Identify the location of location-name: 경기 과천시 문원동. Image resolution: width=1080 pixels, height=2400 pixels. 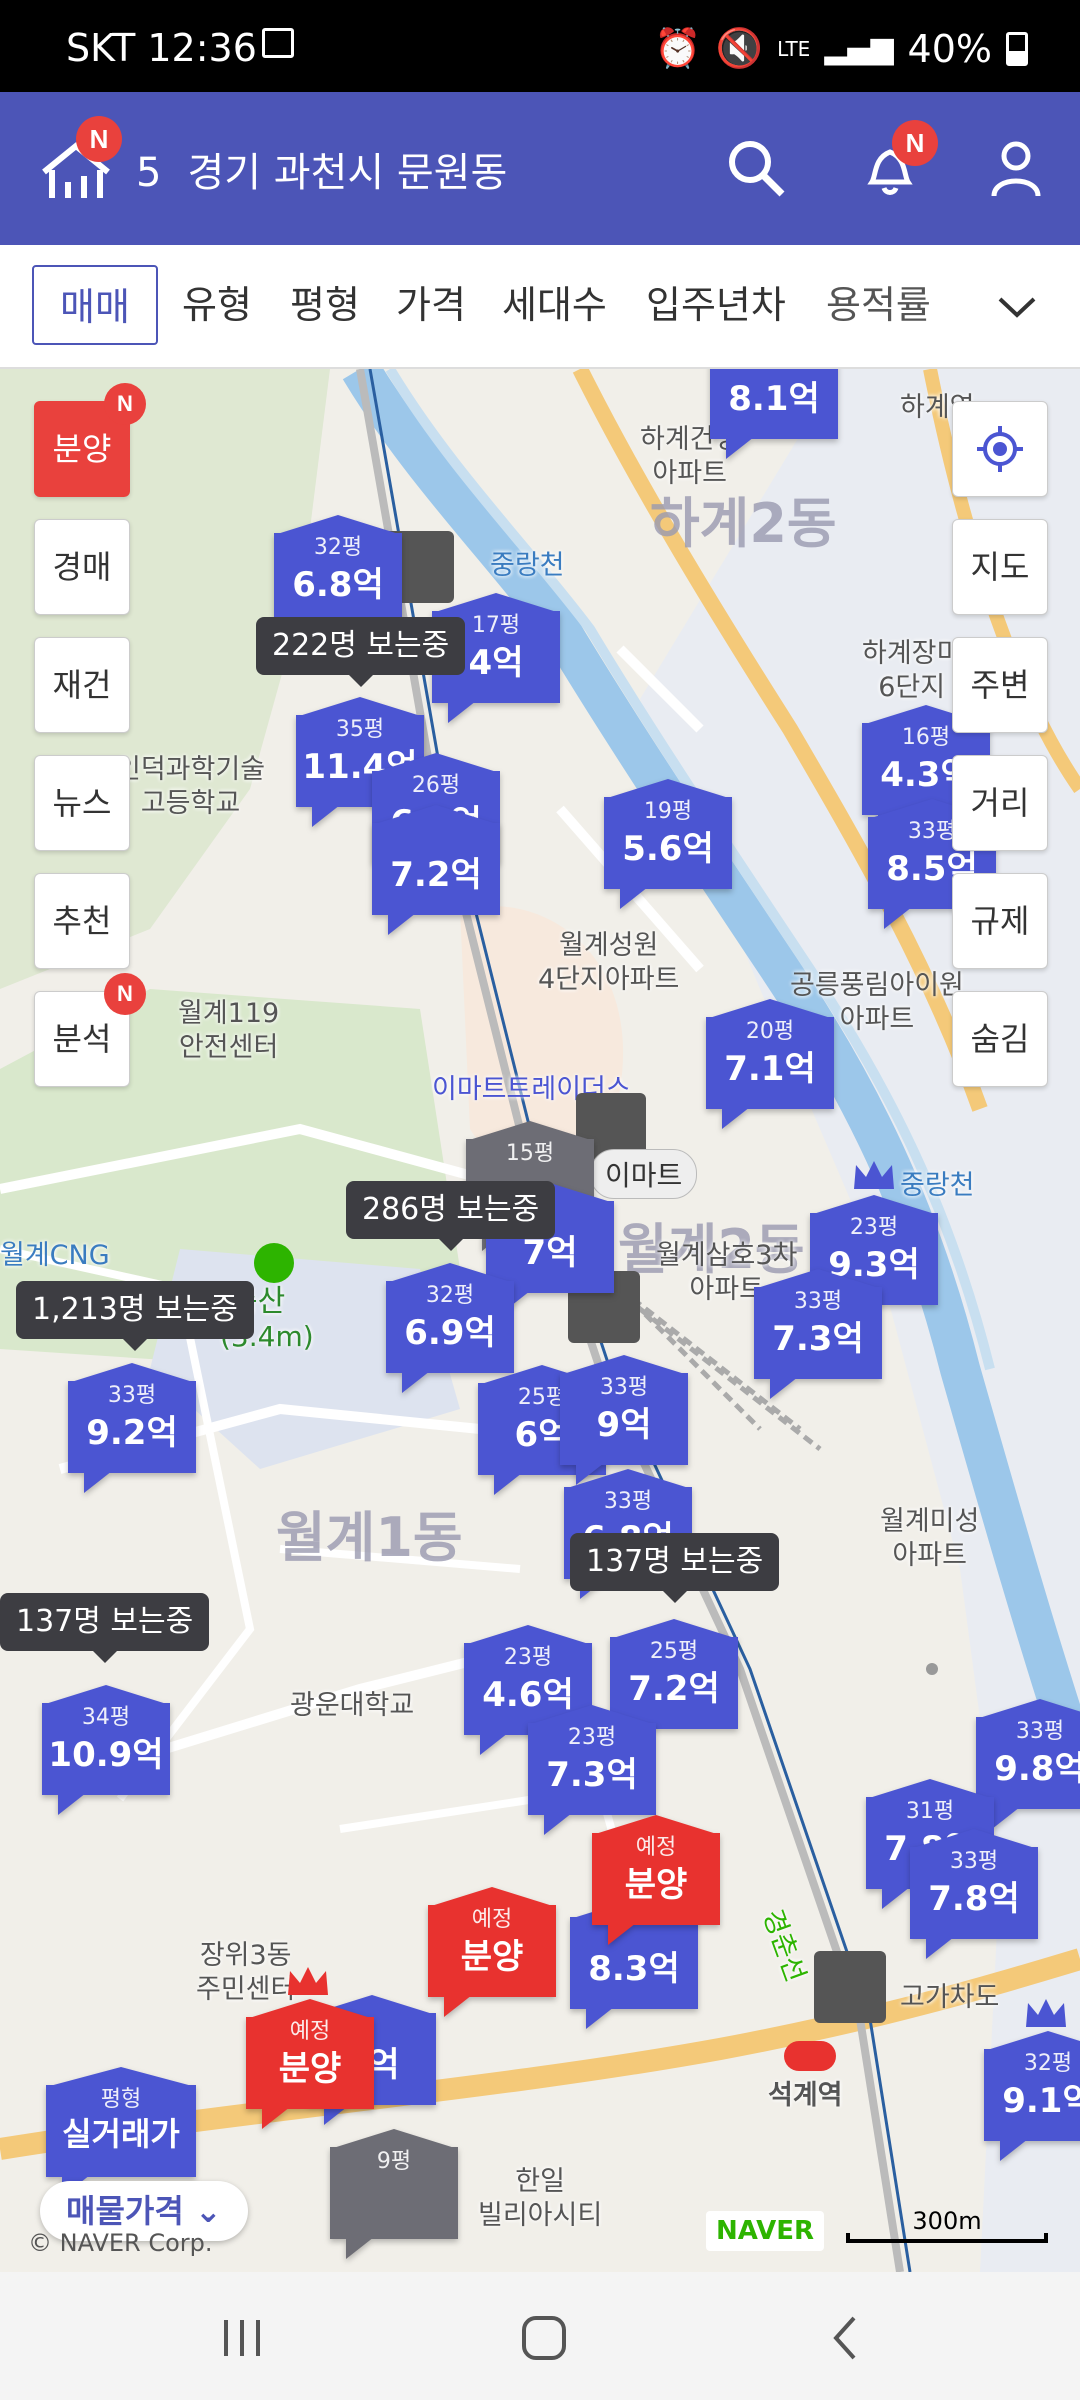
(347, 173).